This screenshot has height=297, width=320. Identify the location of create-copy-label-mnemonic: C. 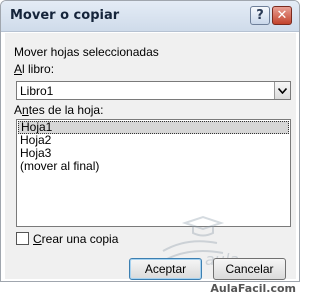
(37, 239).